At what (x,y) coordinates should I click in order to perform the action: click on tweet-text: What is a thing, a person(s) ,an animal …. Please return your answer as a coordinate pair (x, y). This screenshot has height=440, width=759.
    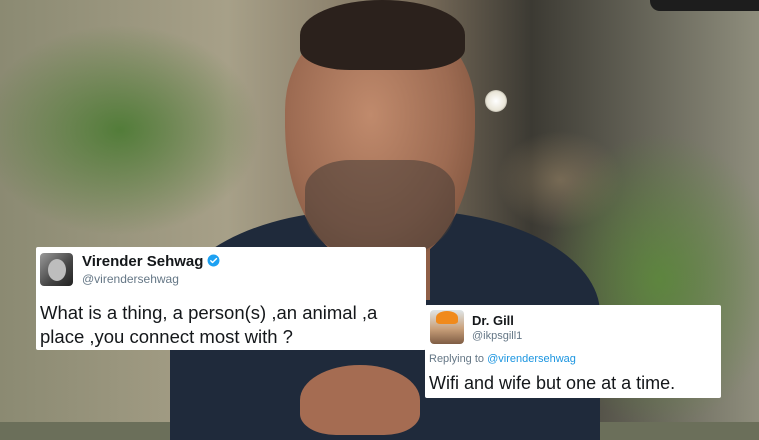
    Looking at the image, I should click on (232, 325).